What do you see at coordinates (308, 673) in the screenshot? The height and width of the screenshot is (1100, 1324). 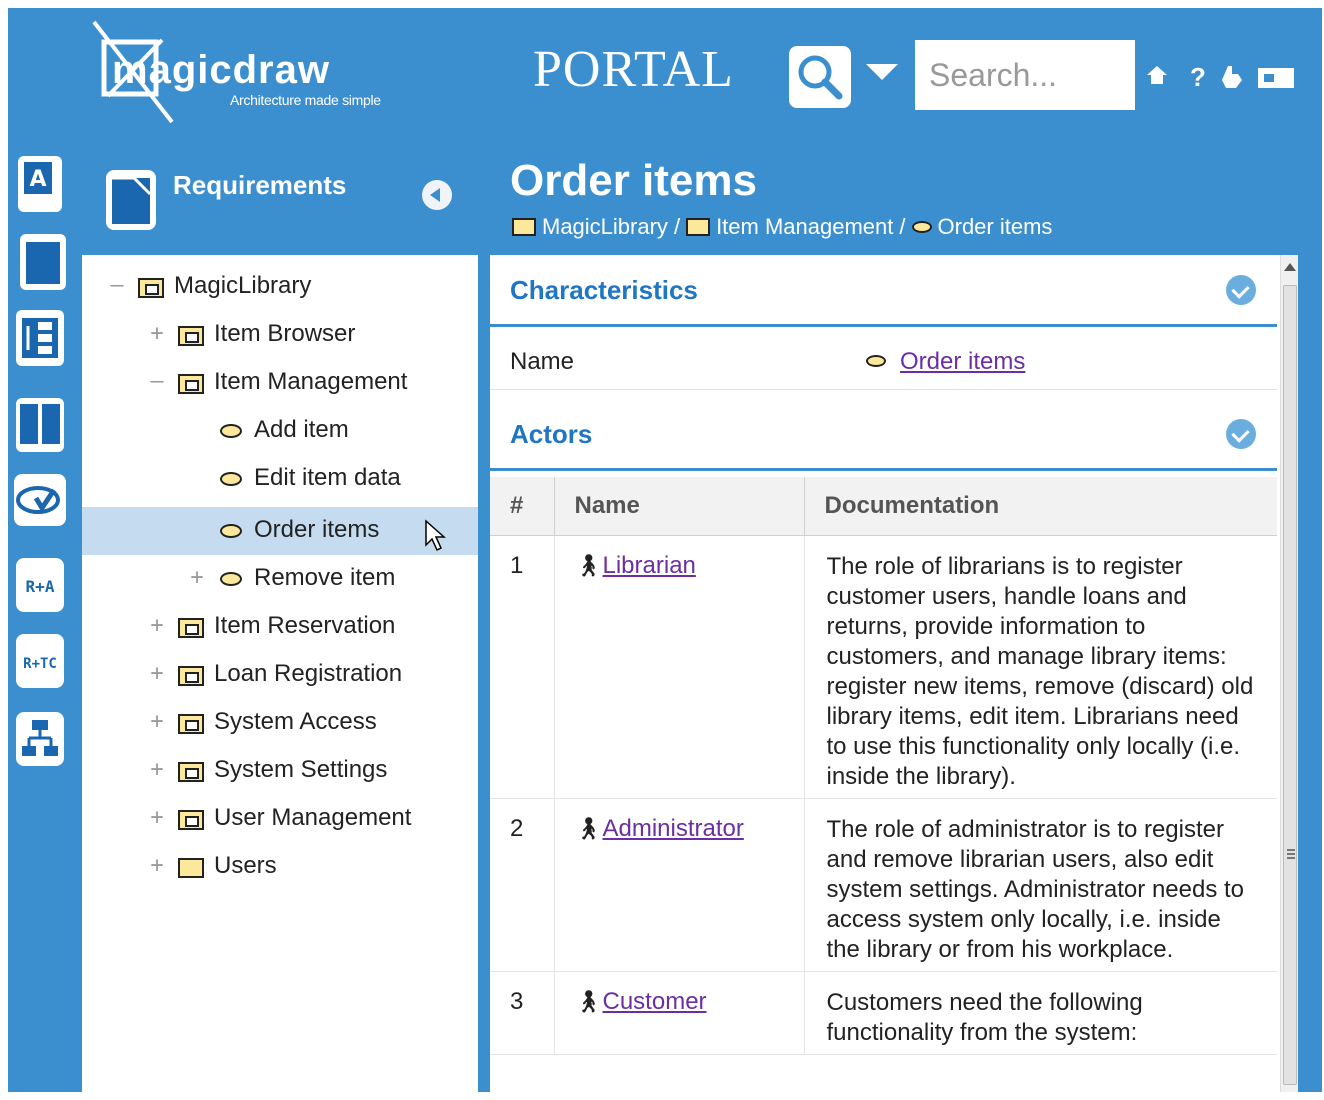 I see `tree-item-label: Loan Registration` at bounding box center [308, 673].